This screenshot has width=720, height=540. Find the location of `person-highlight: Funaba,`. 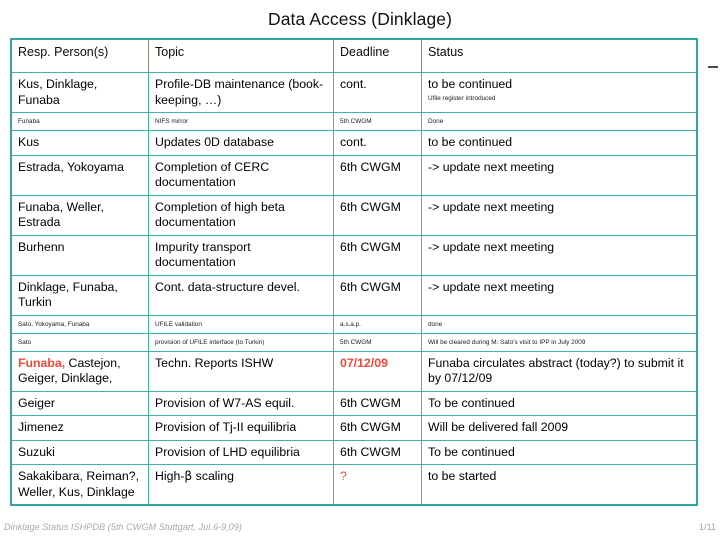

person-highlight: Funaba, is located at coordinates (42, 362).